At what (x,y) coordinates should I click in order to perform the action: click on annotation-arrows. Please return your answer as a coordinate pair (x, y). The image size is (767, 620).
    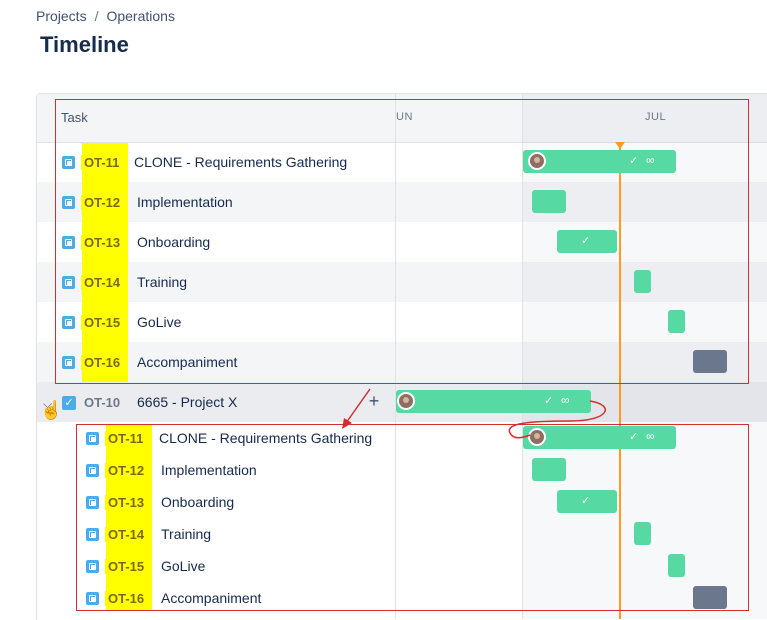
    Looking at the image, I should click on (474, 413).